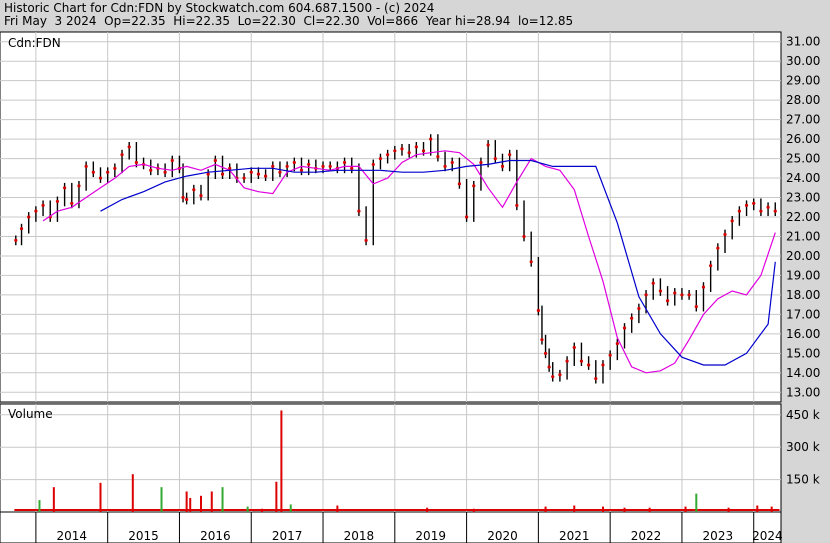  I want to click on price-tick-label: 19.00, so click(803, 275).